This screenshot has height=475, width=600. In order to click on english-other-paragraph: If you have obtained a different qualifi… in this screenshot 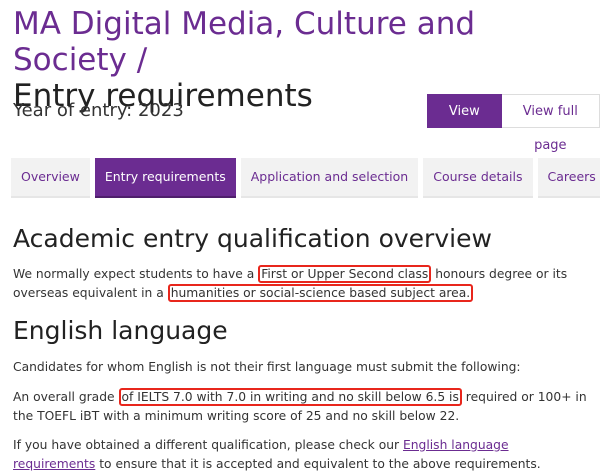, I will do `click(300, 455)`.